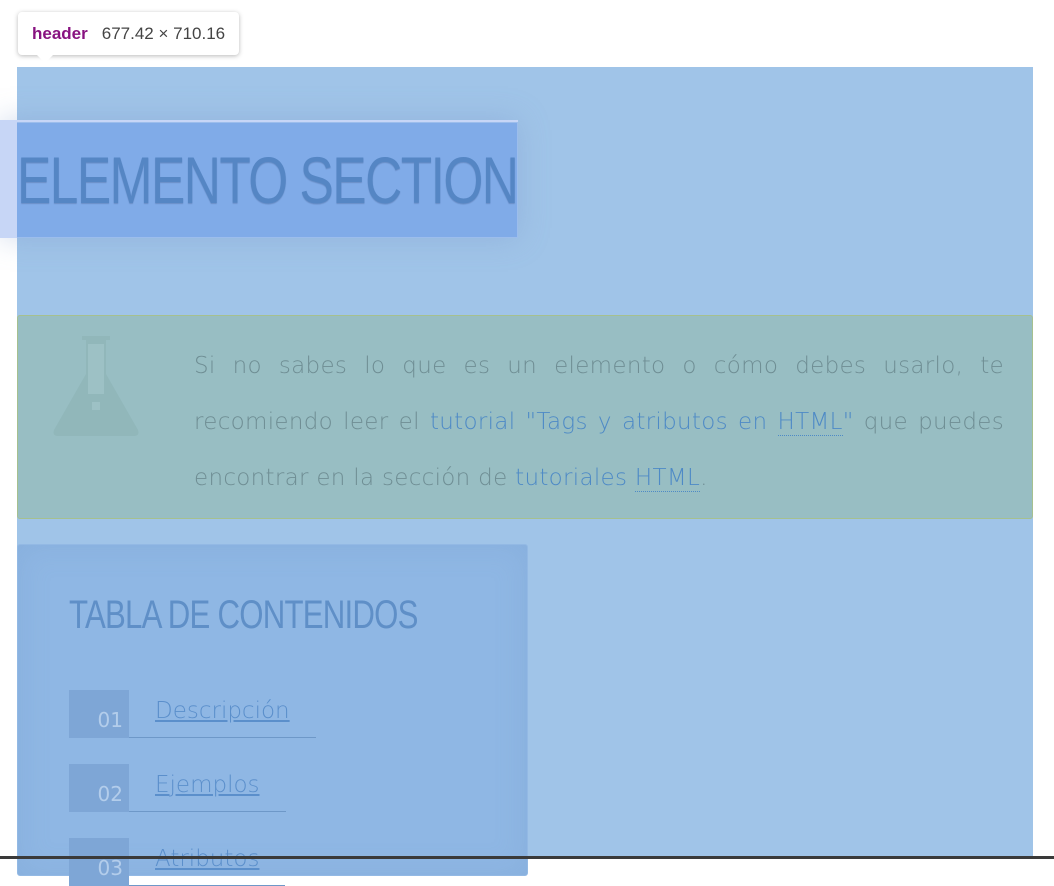  I want to click on toc-item-link: Descripción, so click(222, 714).